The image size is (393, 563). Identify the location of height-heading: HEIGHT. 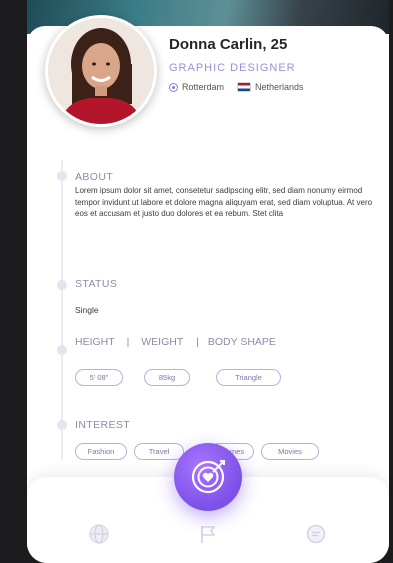
(95, 342).